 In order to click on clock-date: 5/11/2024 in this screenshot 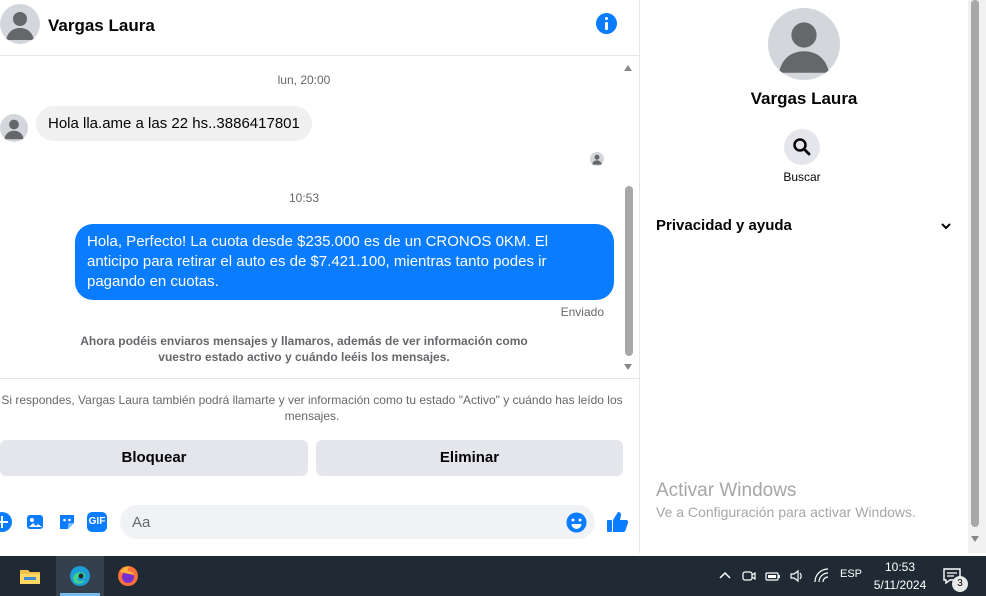, I will do `click(900, 585)`.